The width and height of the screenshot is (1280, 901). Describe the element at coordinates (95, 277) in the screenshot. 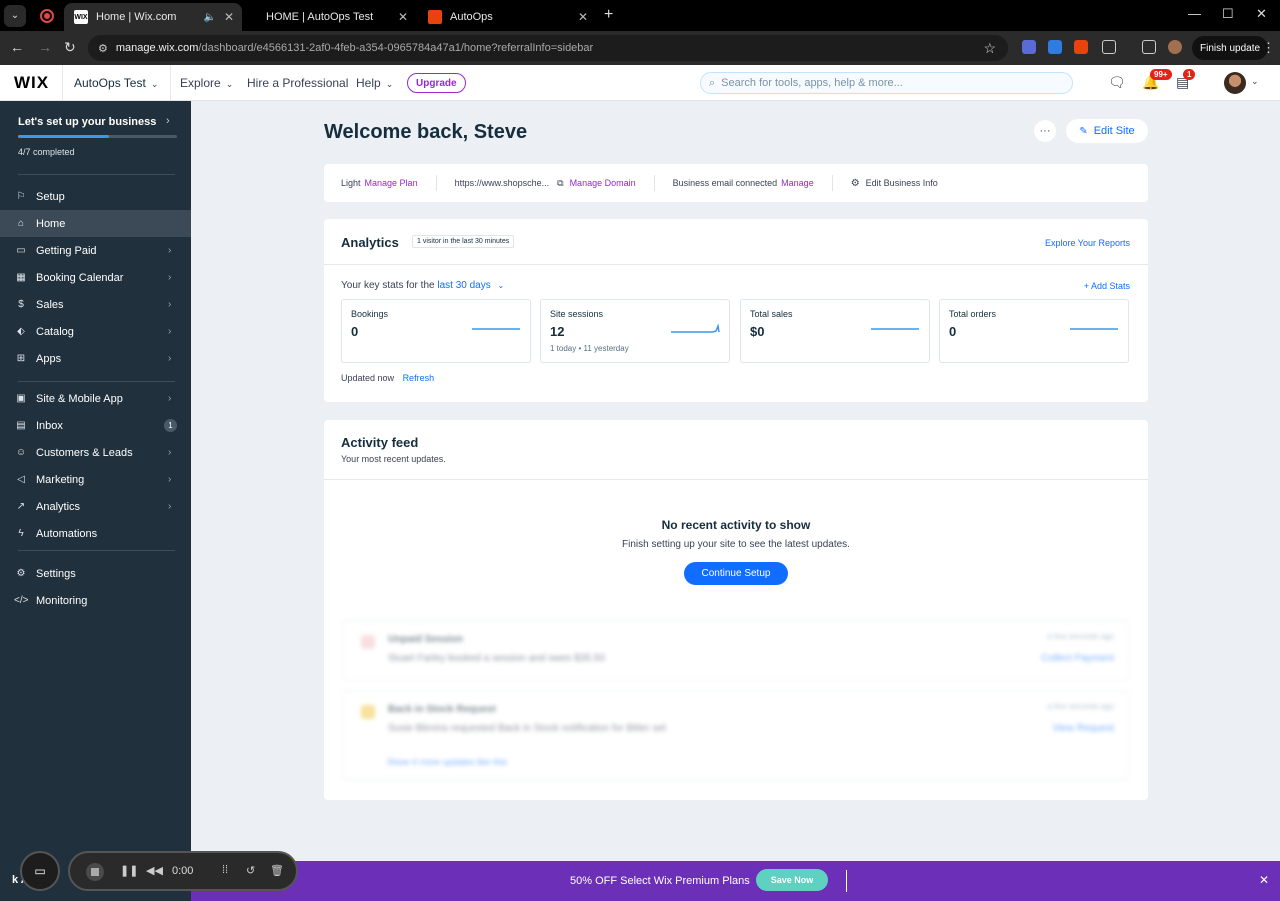

I see `sidebar-item-booking-calendar: ▦ Booking Calendar ›` at that location.